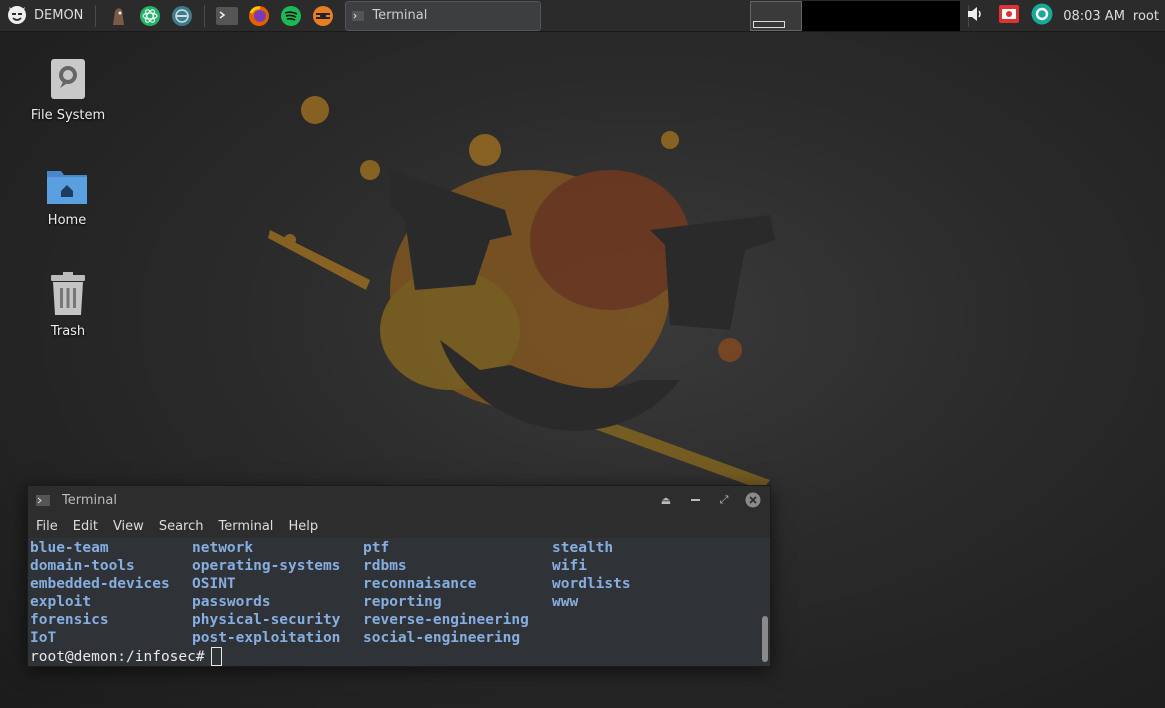 This screenshot has width=1165, height=708. What do you see at coordinates (223, 548) in the screenshot?
I see `listing-entry: network` at bounding box center [223, 548].